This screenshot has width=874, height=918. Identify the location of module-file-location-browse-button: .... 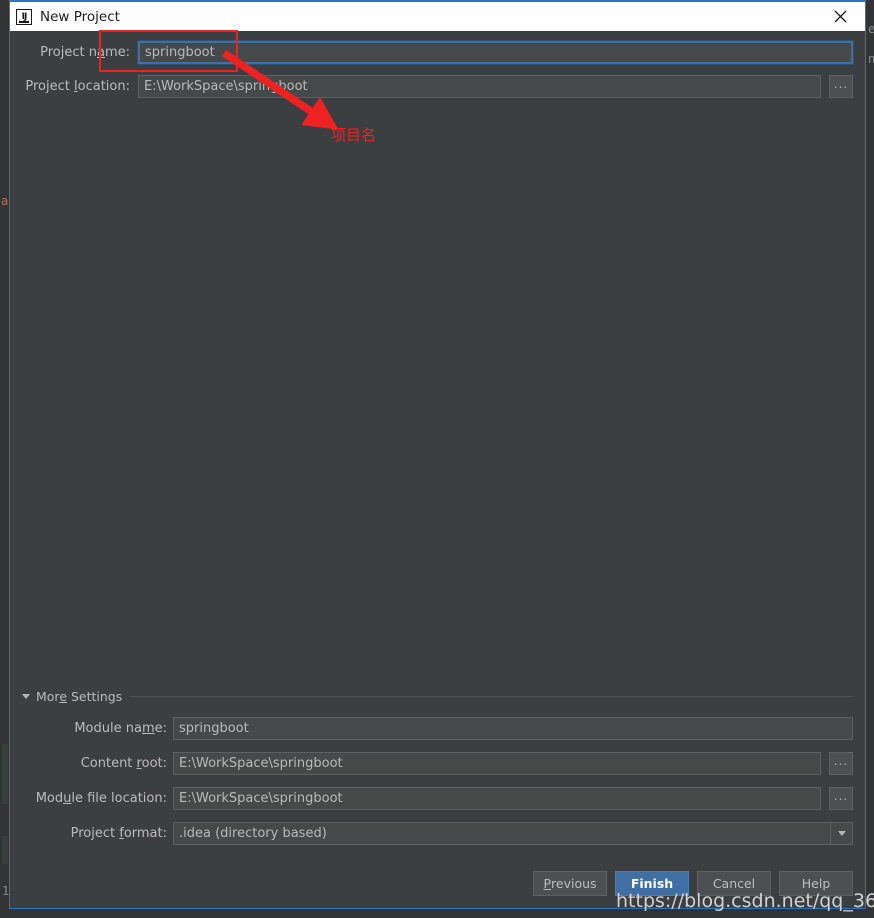
(841, 798).